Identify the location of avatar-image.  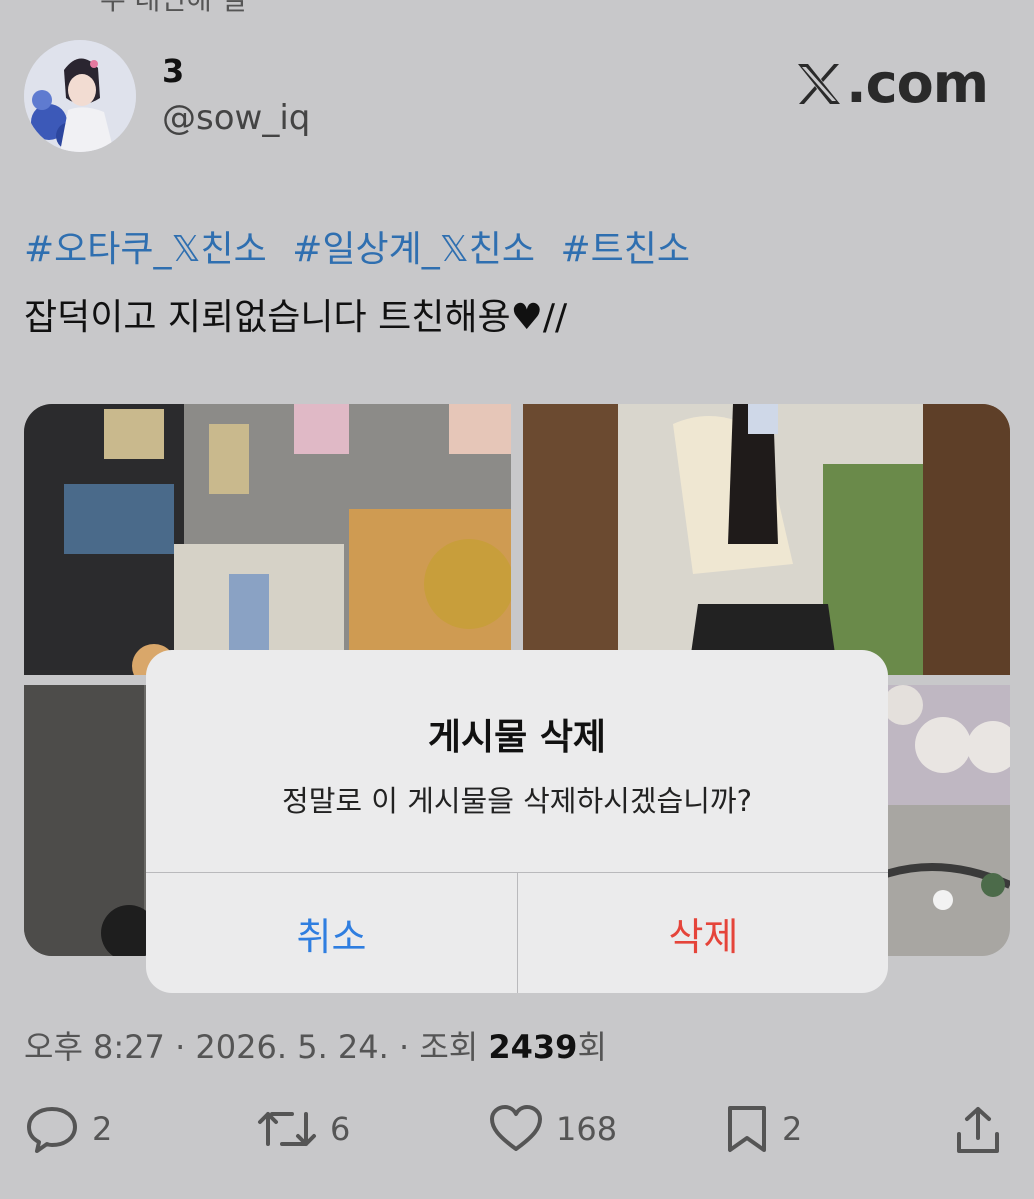
(80, 96).